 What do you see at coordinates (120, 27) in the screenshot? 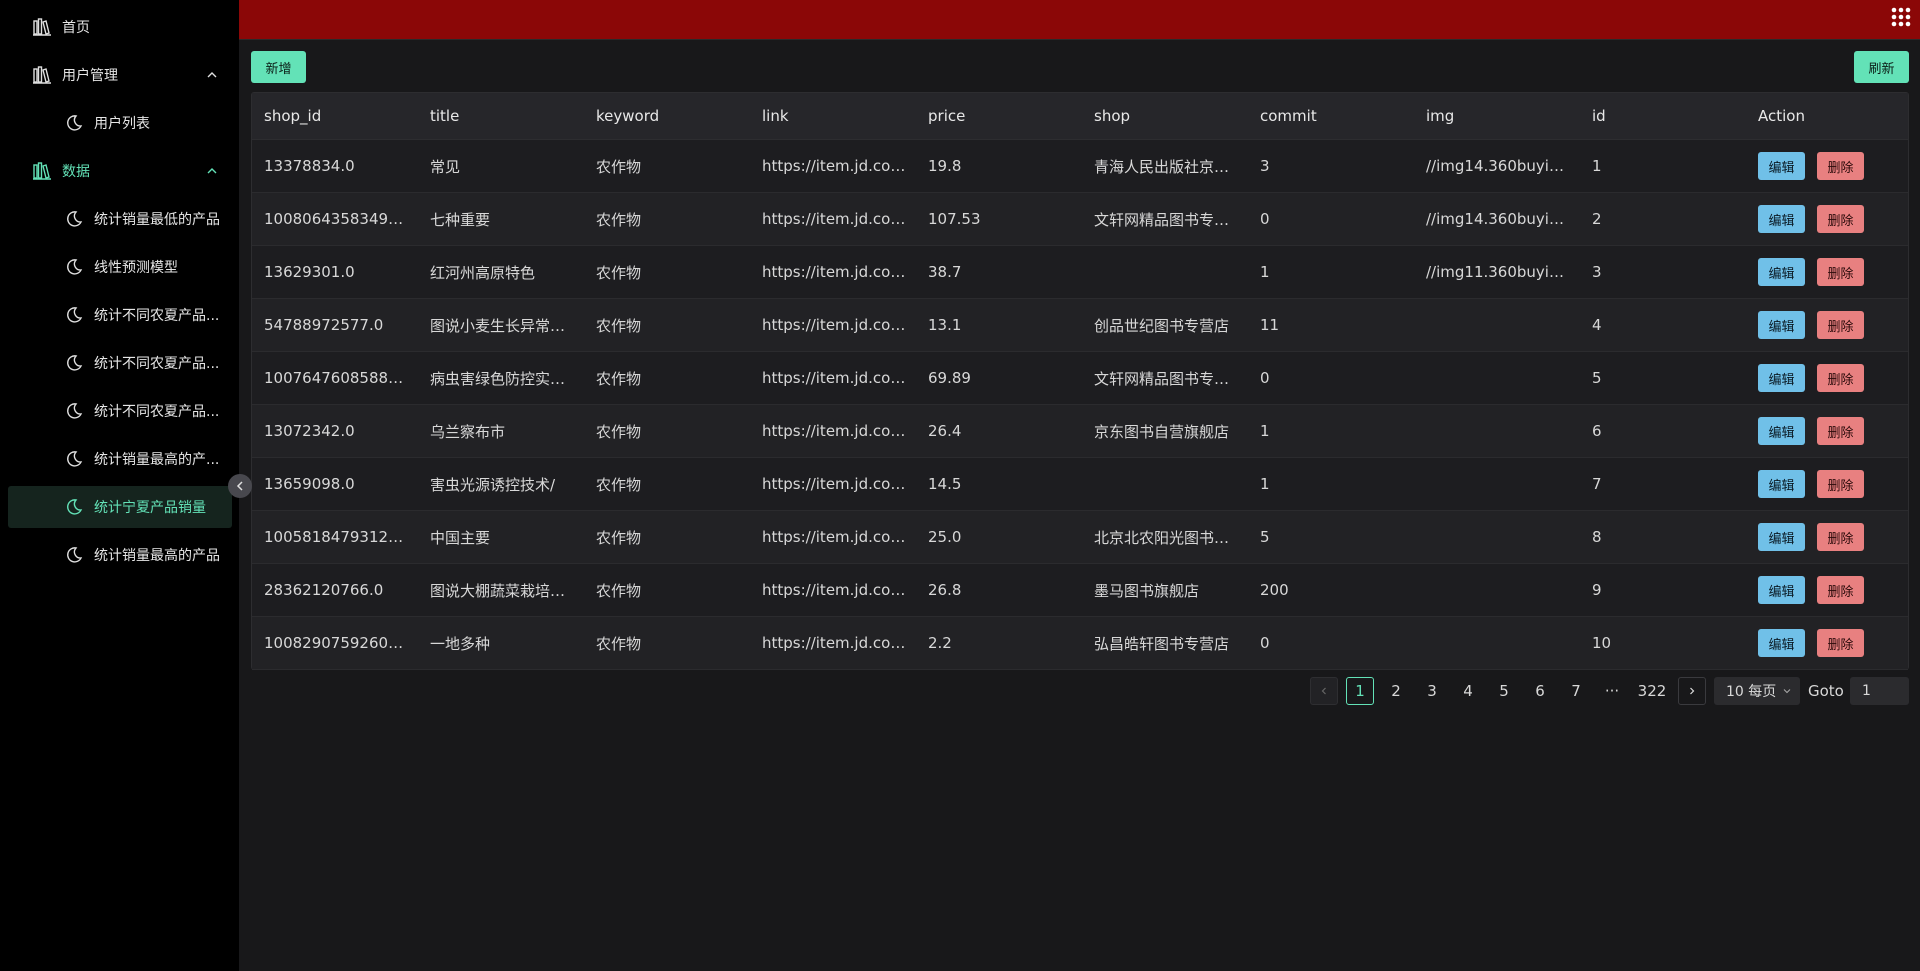
I see `sidebar-group-0: 首页` at bounding box center [120, 27].